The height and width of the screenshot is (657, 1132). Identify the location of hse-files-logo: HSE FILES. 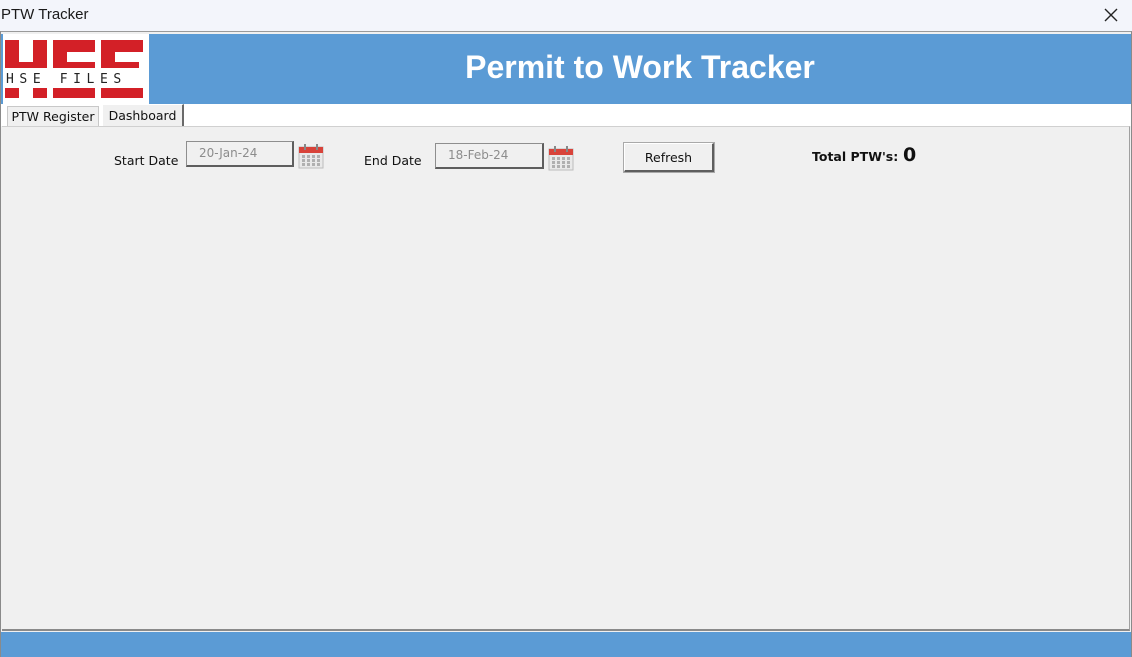
(76, 69).